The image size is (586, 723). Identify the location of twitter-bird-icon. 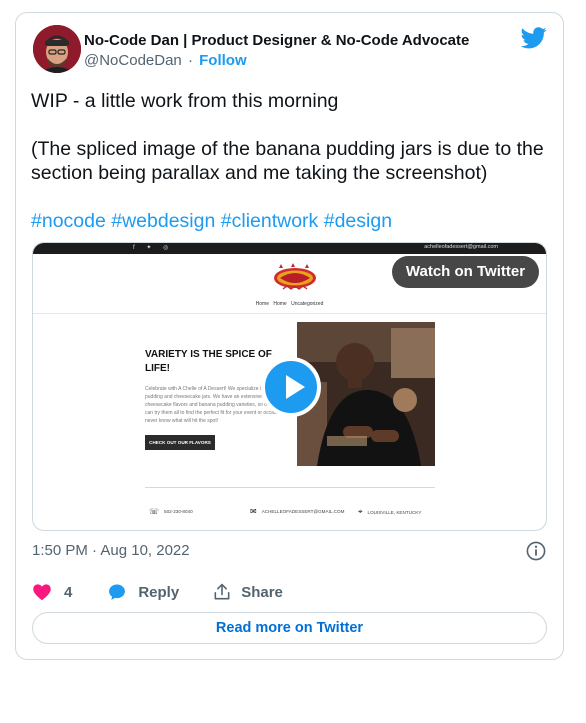
(534, 38).